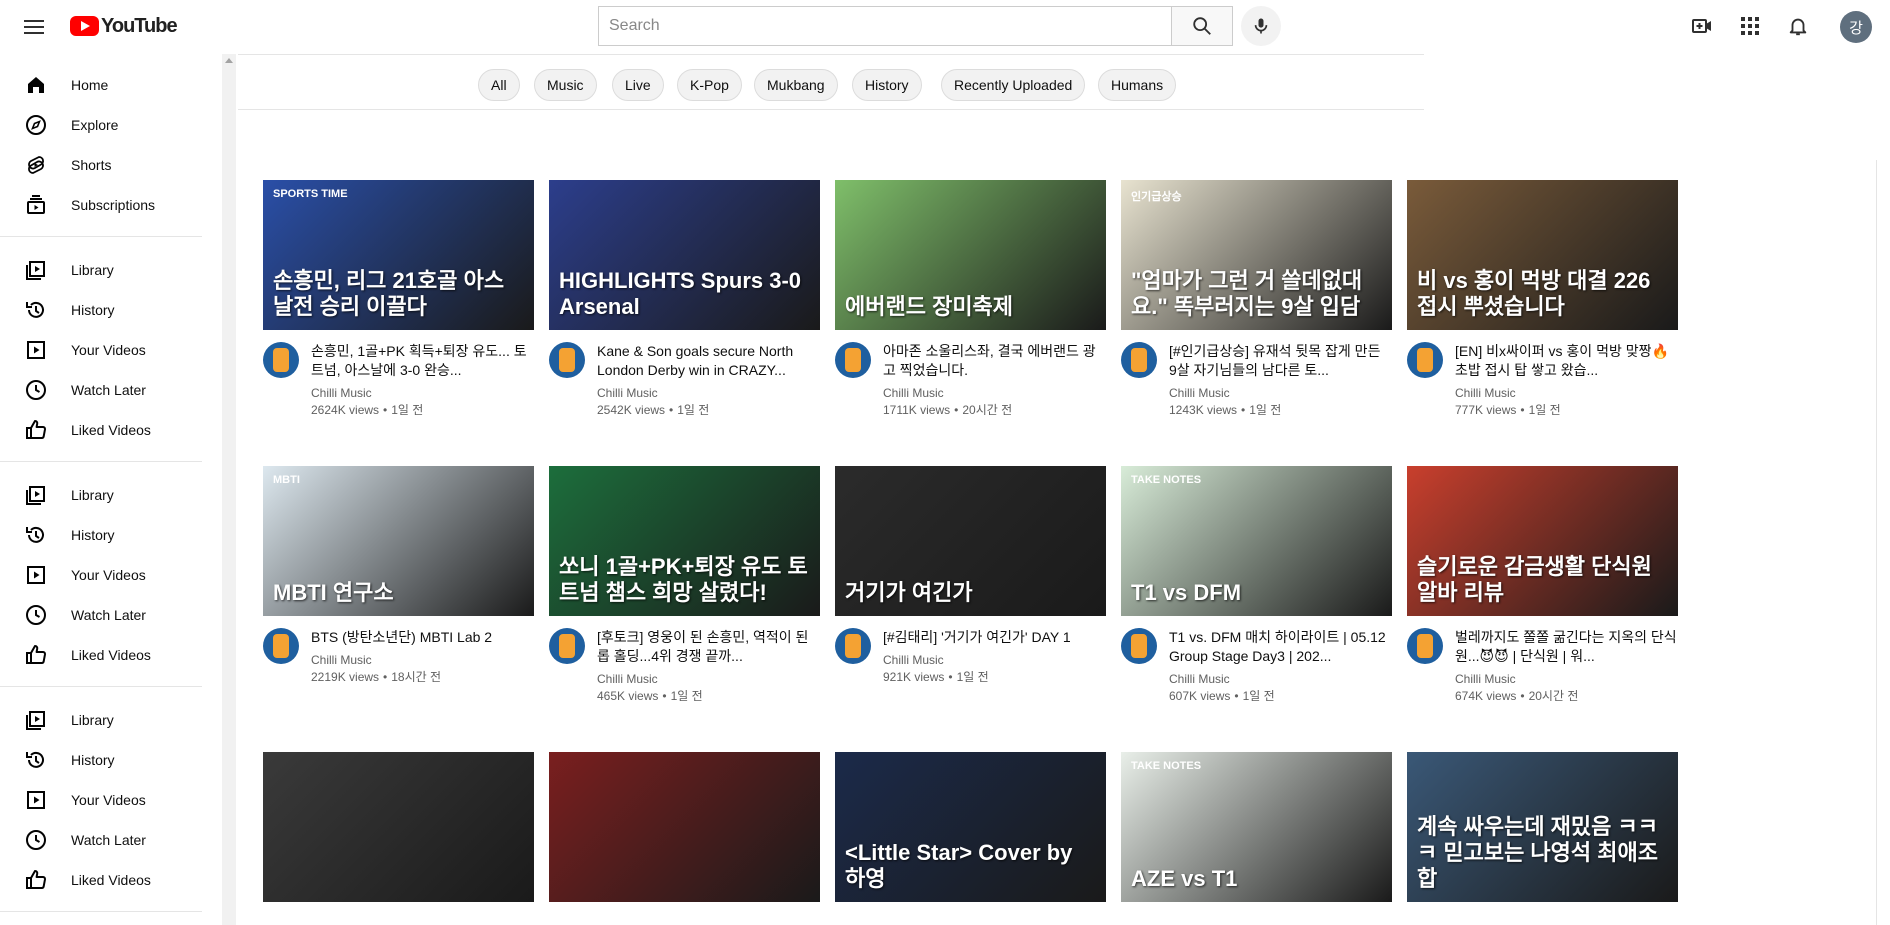 The width and height of the screenshot is (1890, 925). Describe the element at coordinates (1798, 26) in the screenshot. I see `notifications-button` at that location.